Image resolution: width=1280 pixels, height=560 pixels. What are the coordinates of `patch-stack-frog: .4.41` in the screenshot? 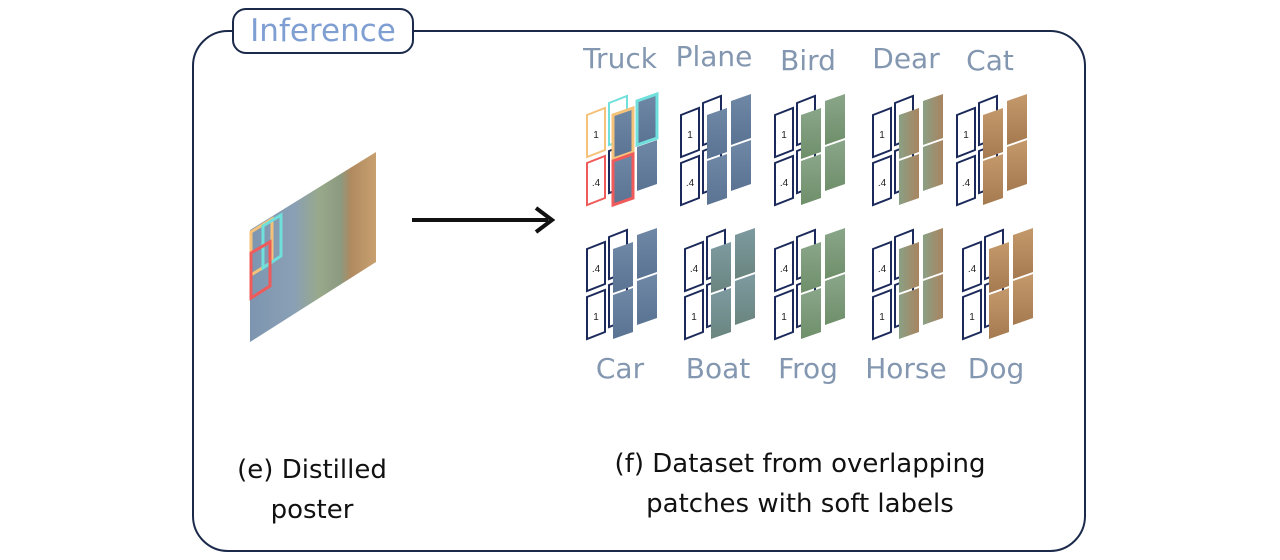 It's located at (809, 284).